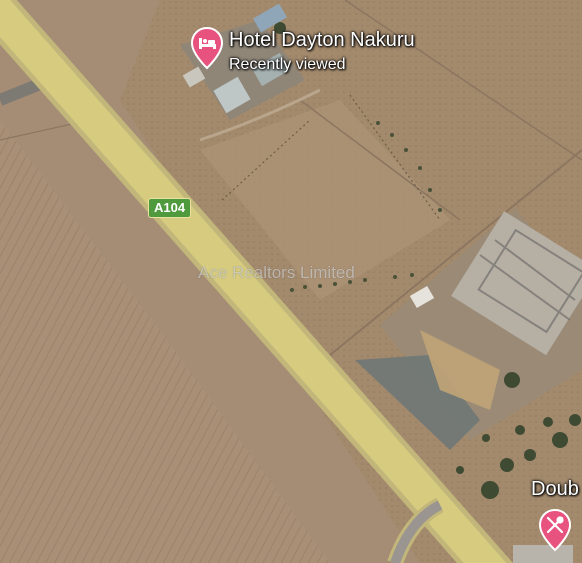 Image resolution: width=582 pixels, height=563 pixels. Describe the element at coordinates (207, 48) in the screenshot. I see `hotel-pin` at that location.